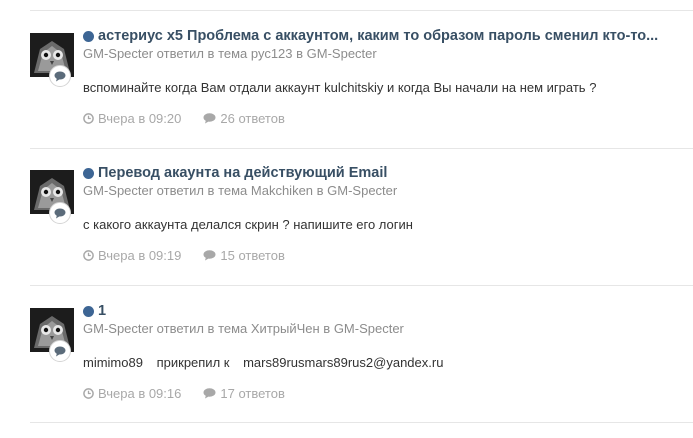 This screenshot has height=438, width=693. I want to click on attachment-action: прикрепил к, so click(193, 362).